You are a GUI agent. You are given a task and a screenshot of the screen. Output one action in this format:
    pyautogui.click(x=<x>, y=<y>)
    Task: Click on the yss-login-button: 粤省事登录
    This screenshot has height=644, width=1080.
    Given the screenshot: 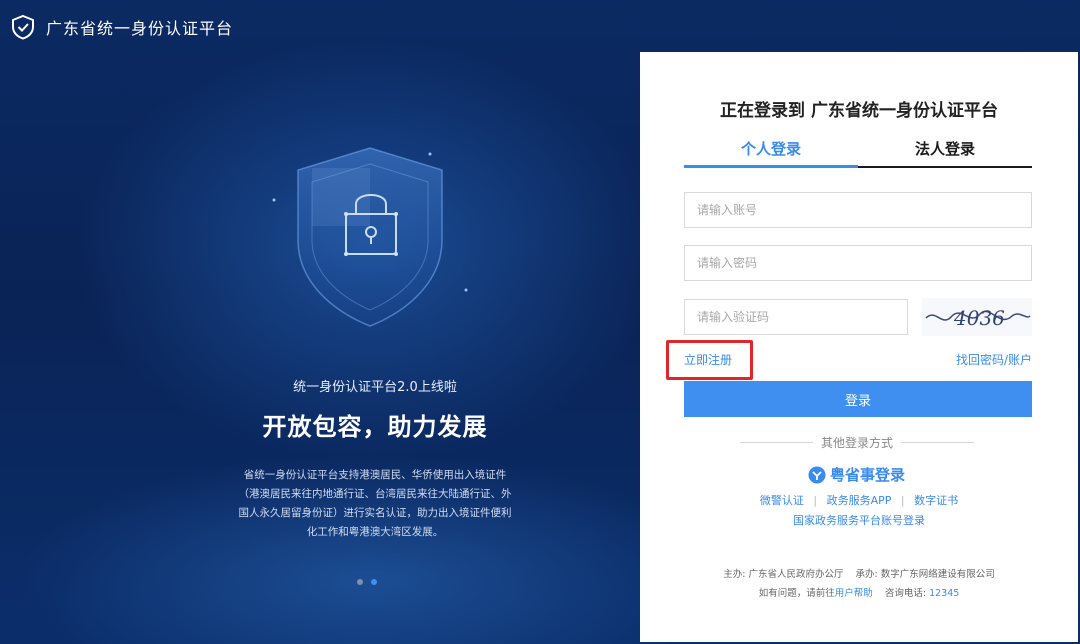 What is the action you would take?
    pyautogui.click(x=856, y=474)
    